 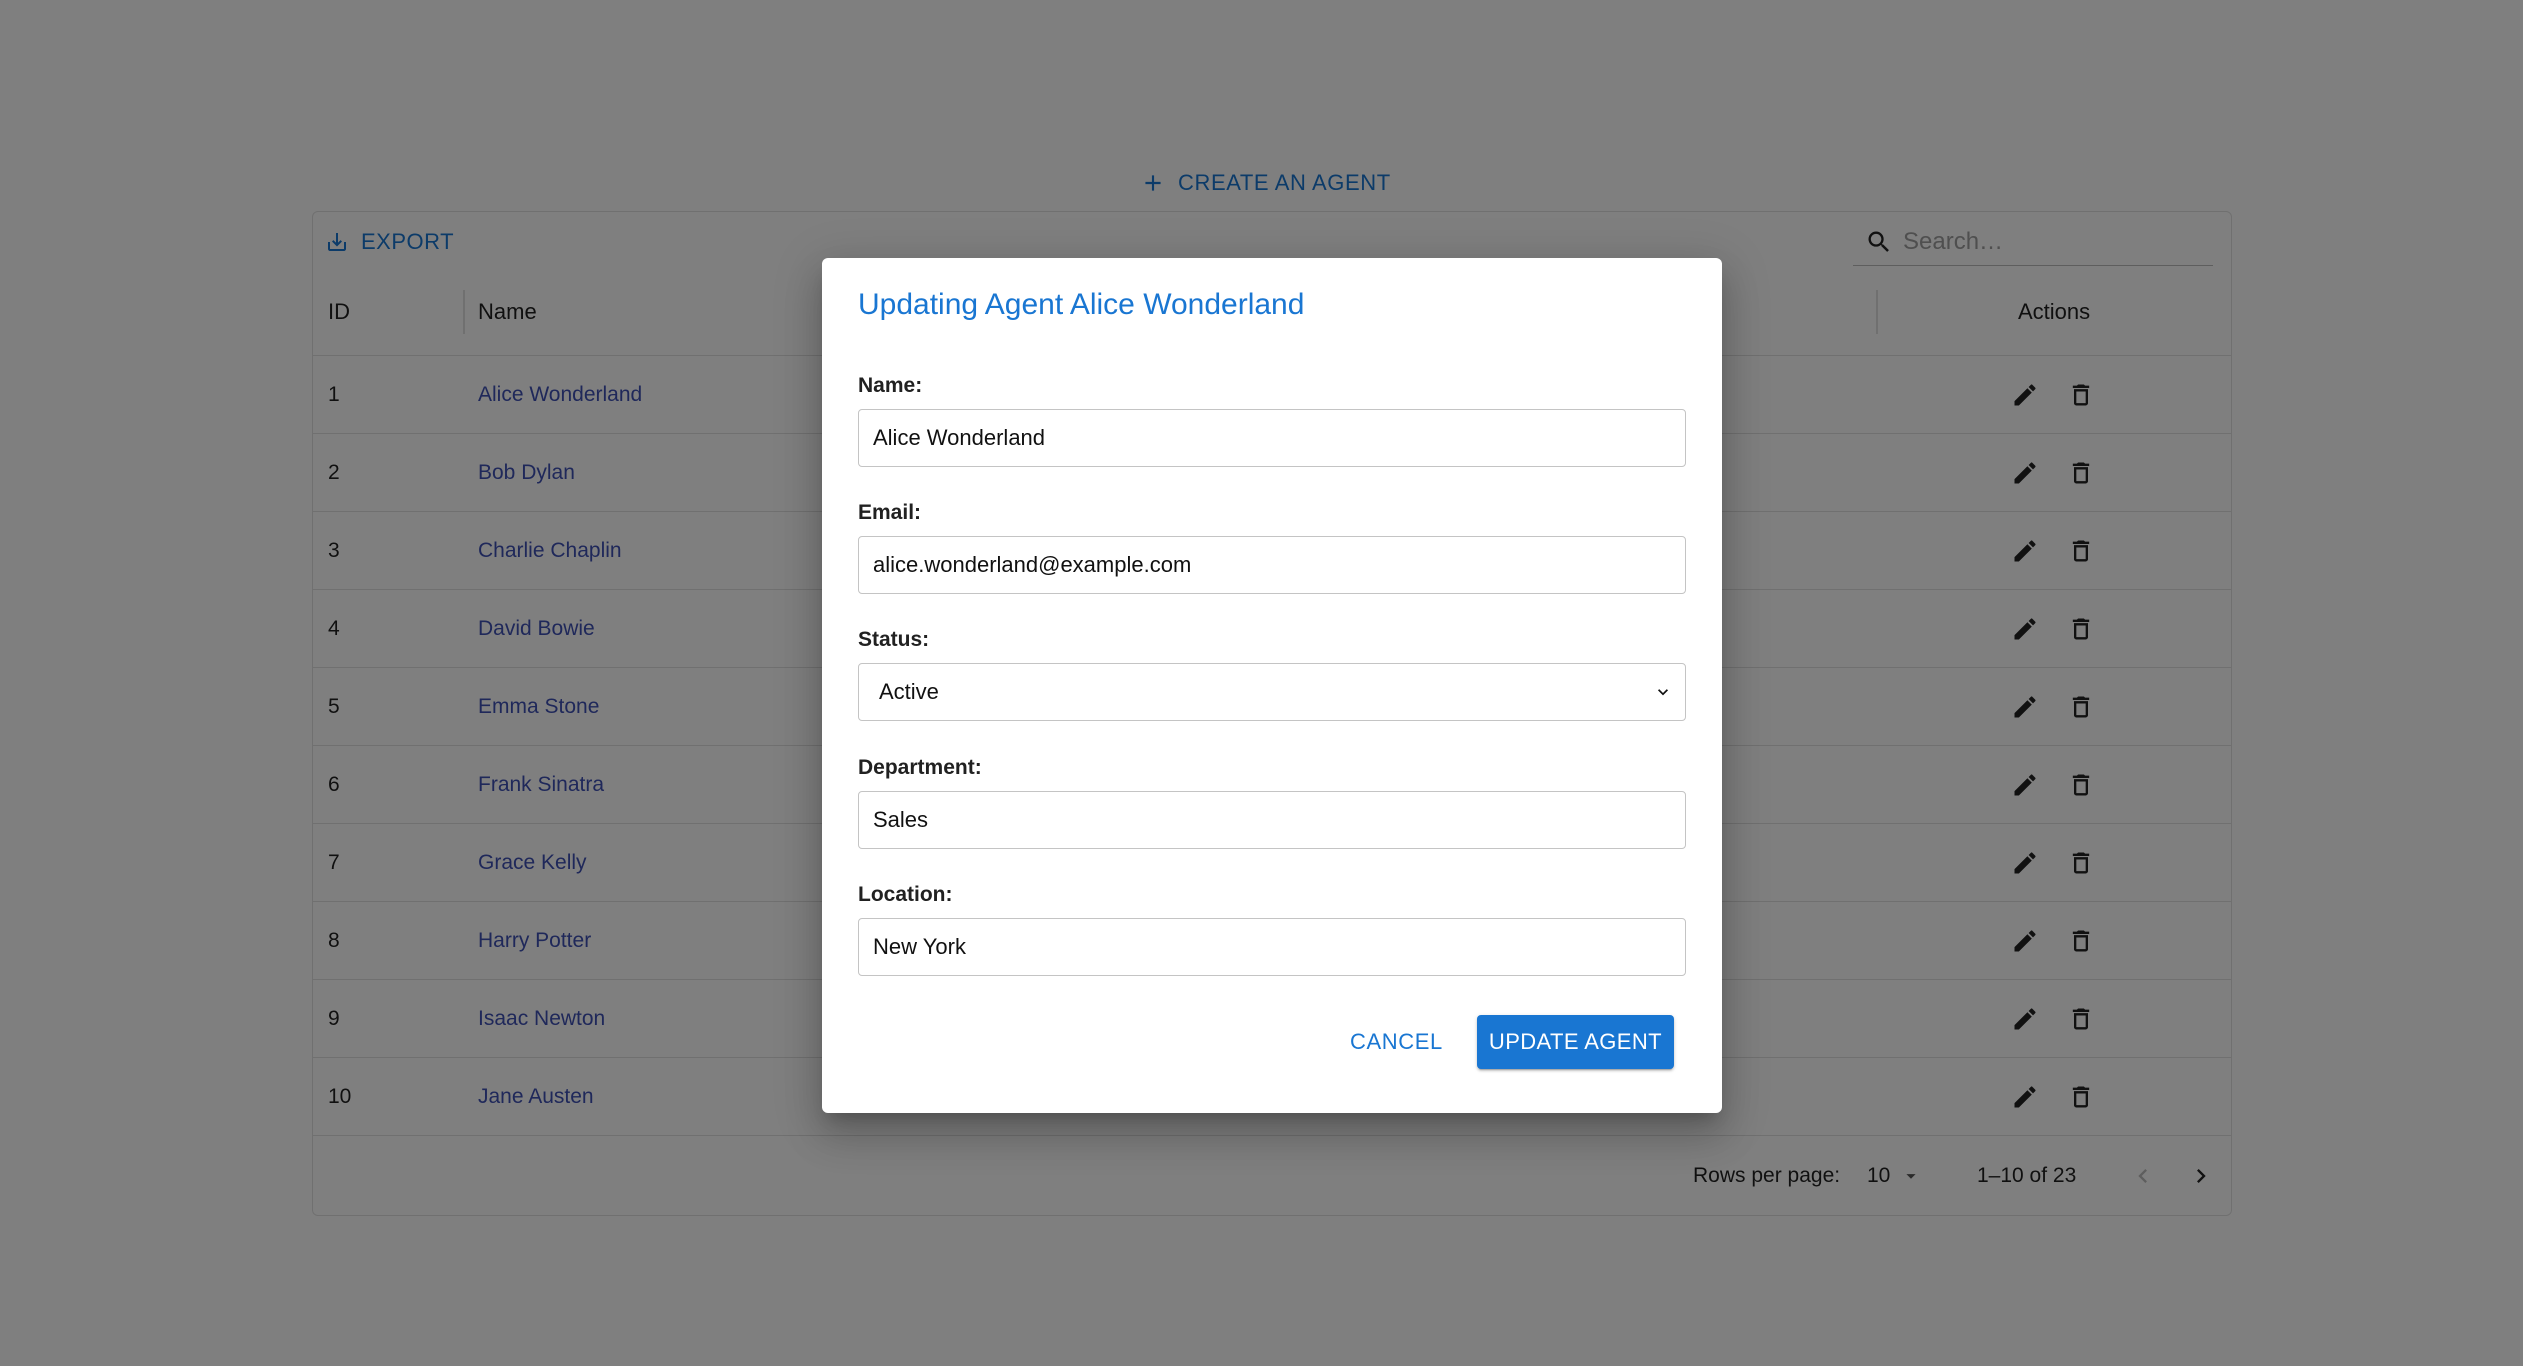 What do you see at coordinates (1272, 947) in the screenshot?
I see `location-field: New York` at bounding box center [1272, 947].